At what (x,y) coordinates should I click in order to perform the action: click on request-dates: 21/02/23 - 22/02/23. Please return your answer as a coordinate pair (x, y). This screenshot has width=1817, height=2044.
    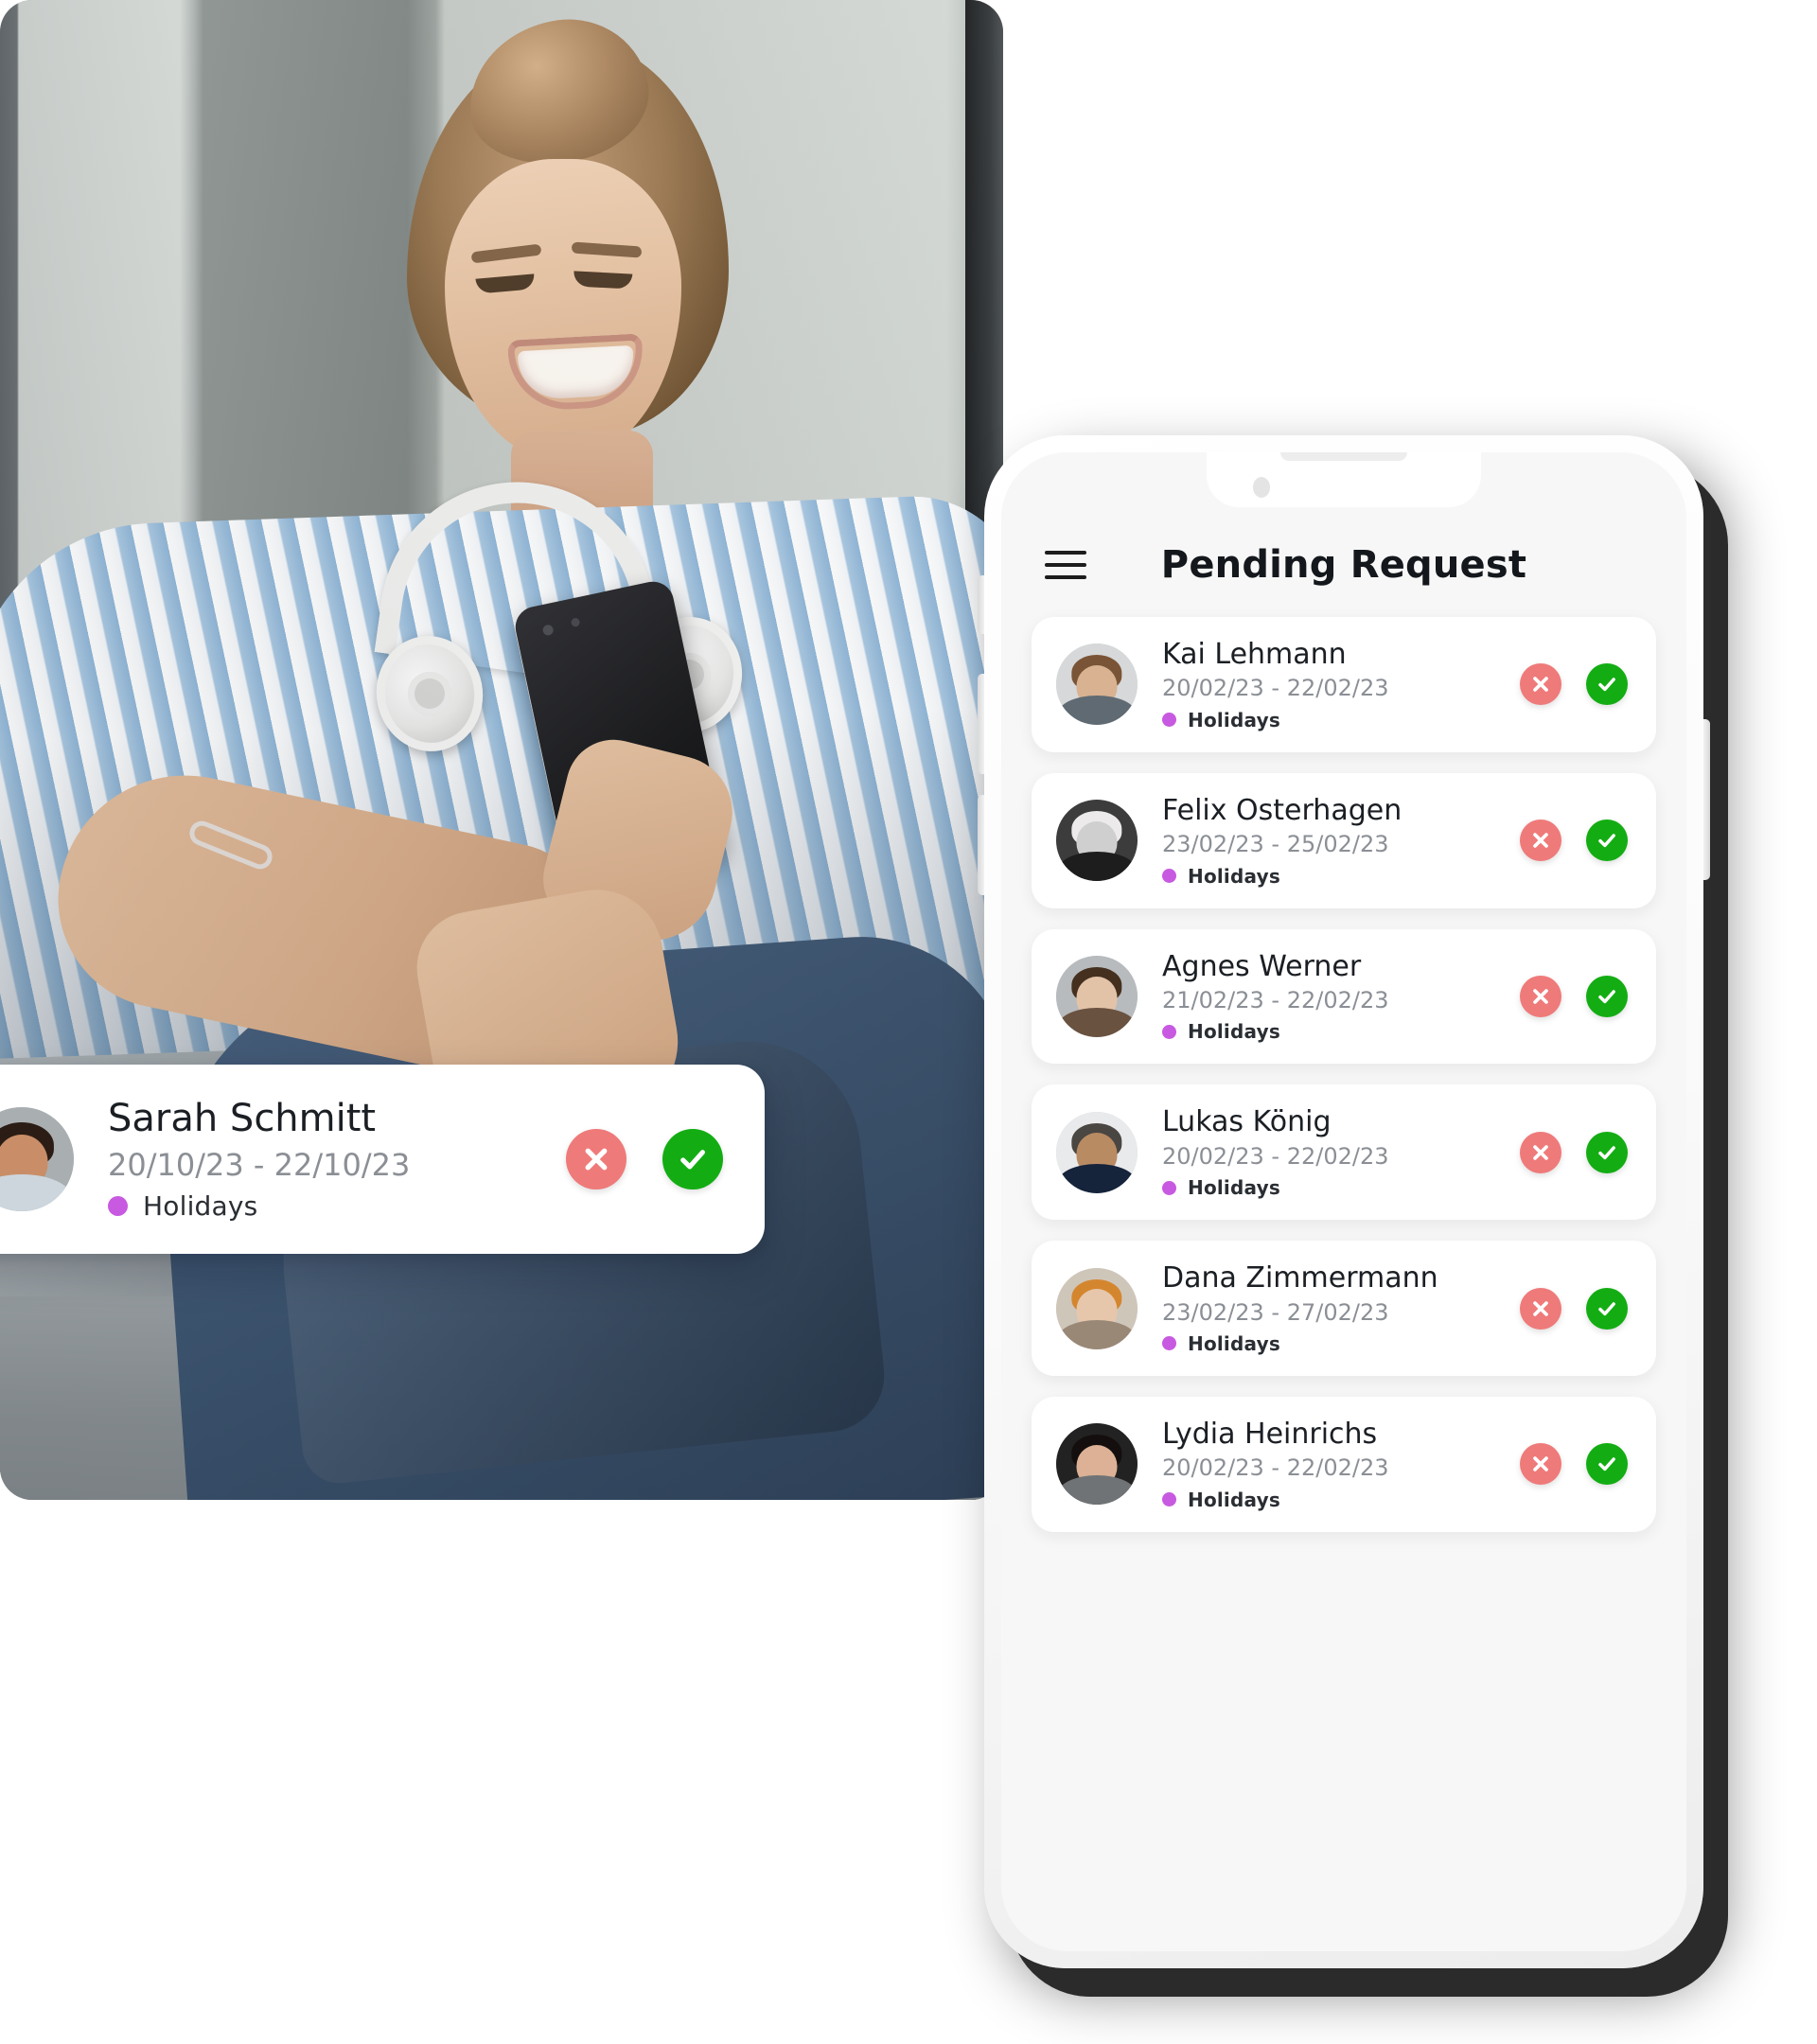
    Looking at the image, I should click on (1275, 999).